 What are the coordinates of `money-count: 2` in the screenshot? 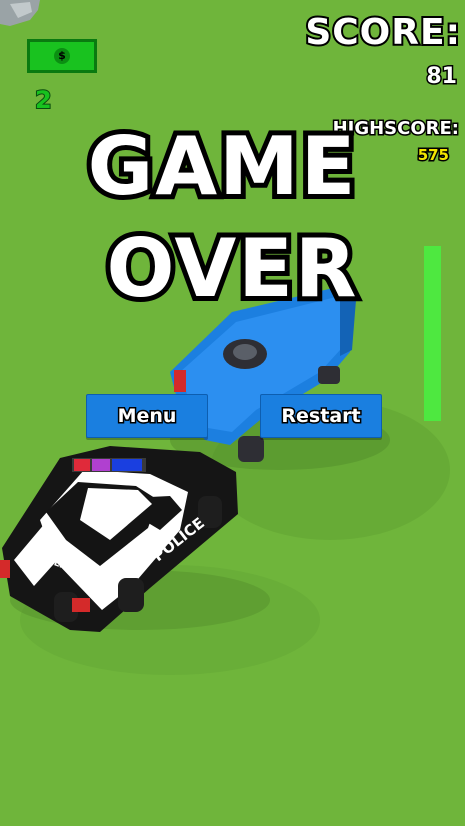 It's located at (43, 100).